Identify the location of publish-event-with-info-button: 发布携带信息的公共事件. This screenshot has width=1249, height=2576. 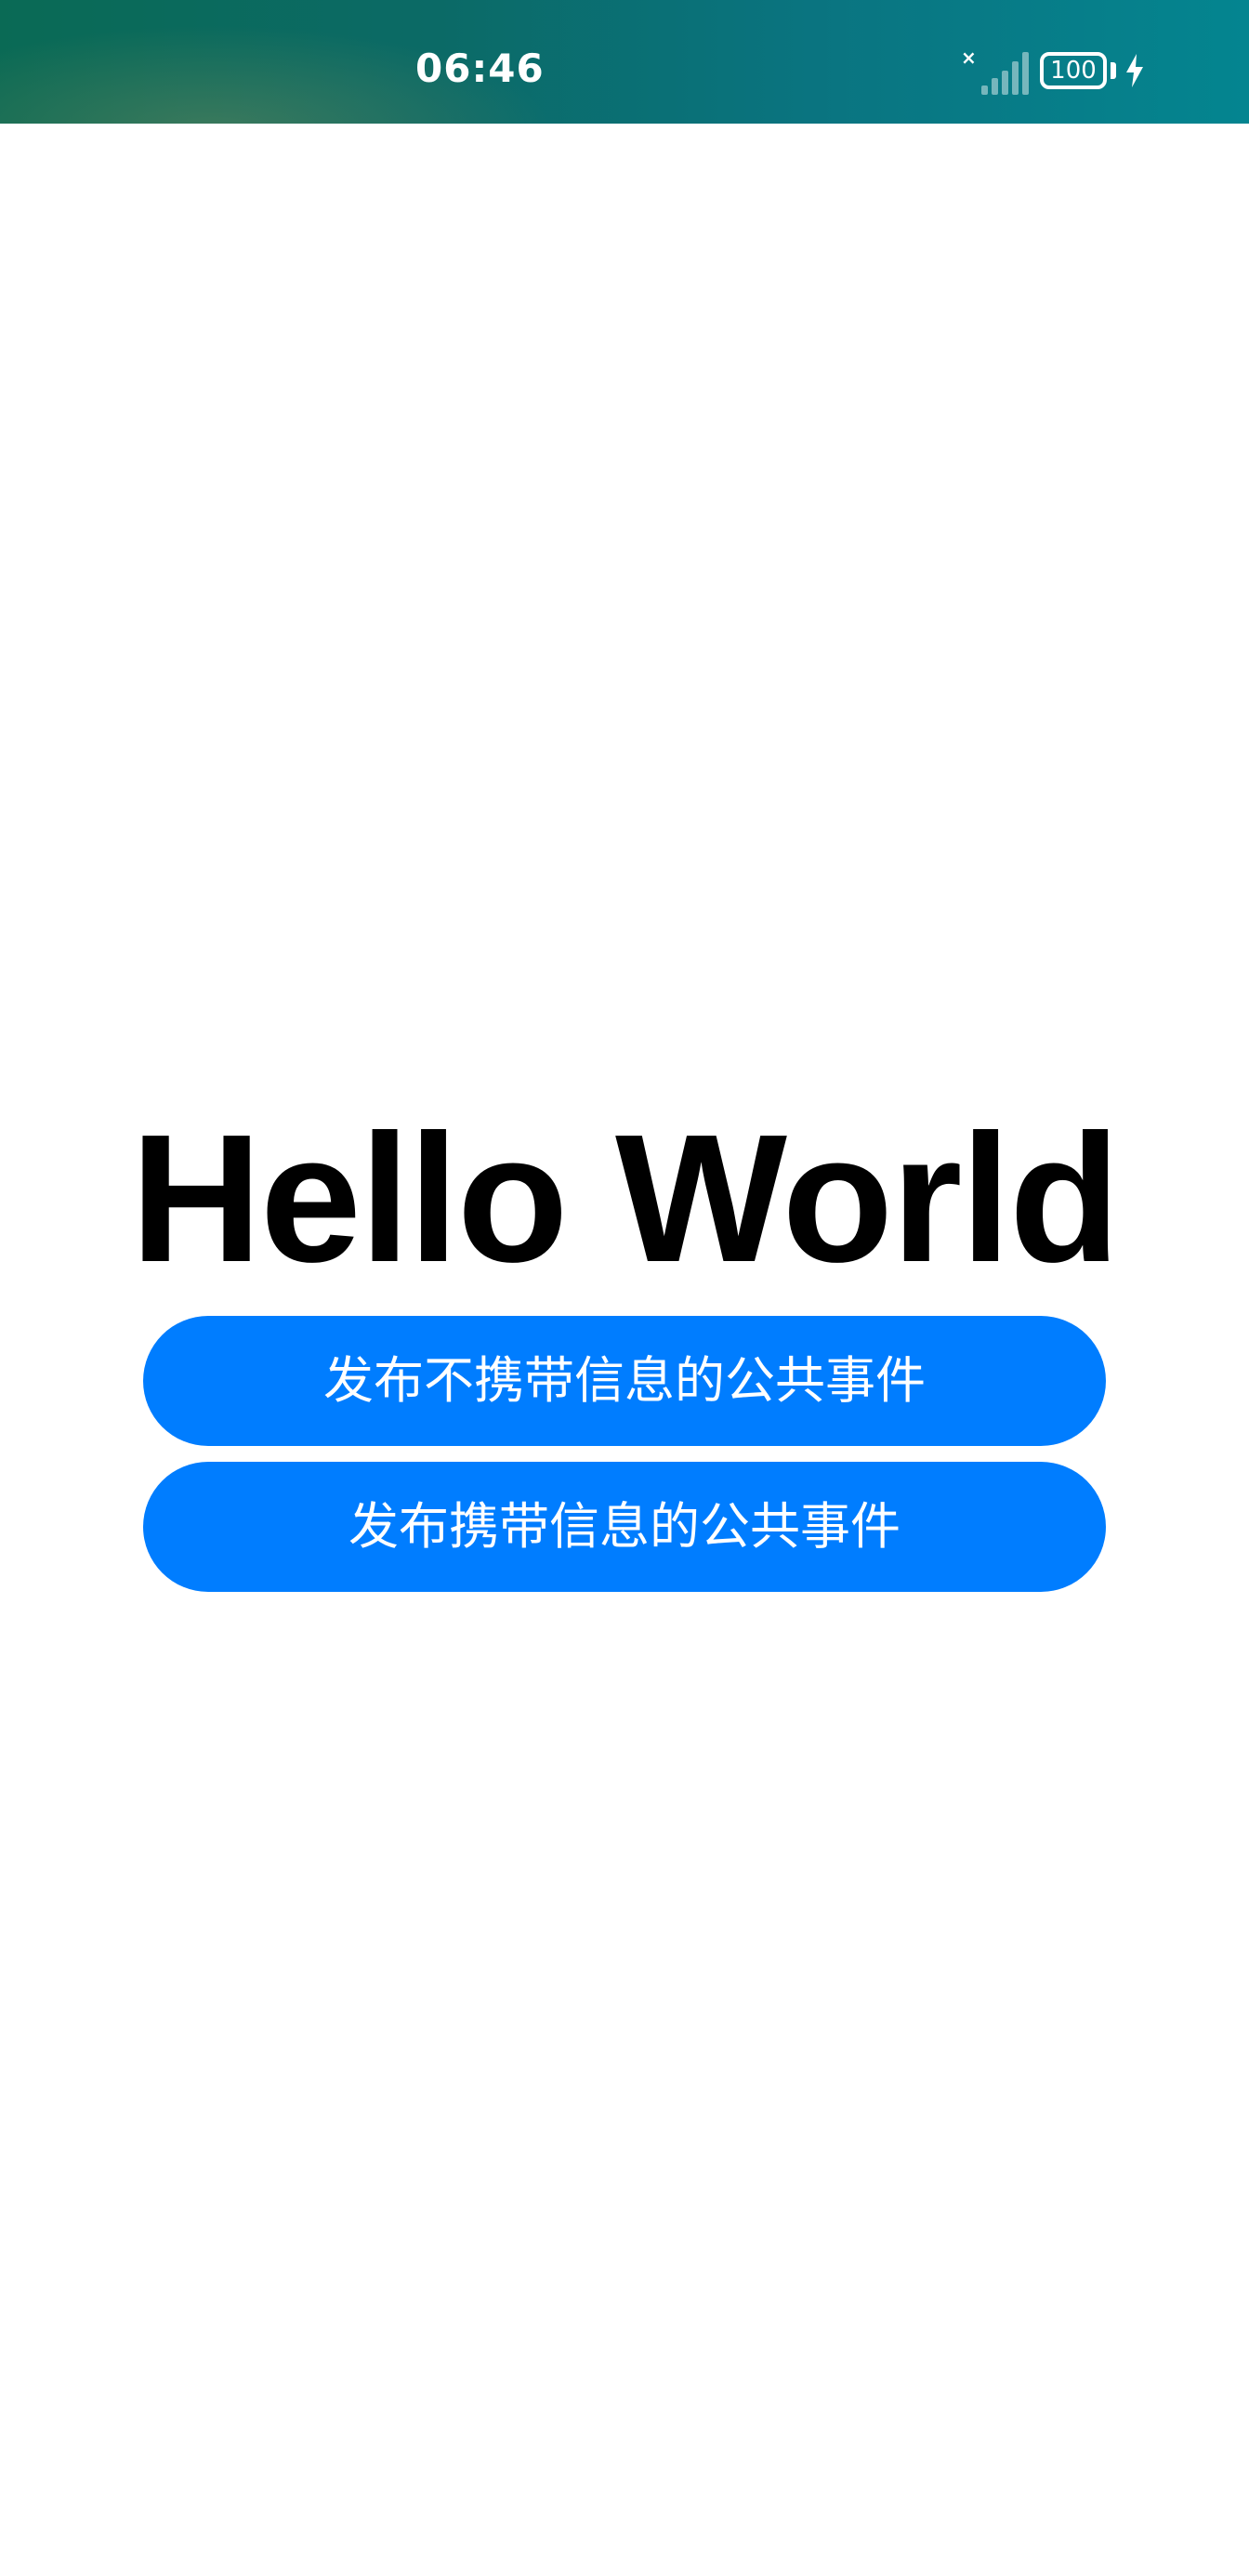
(624, 1527).